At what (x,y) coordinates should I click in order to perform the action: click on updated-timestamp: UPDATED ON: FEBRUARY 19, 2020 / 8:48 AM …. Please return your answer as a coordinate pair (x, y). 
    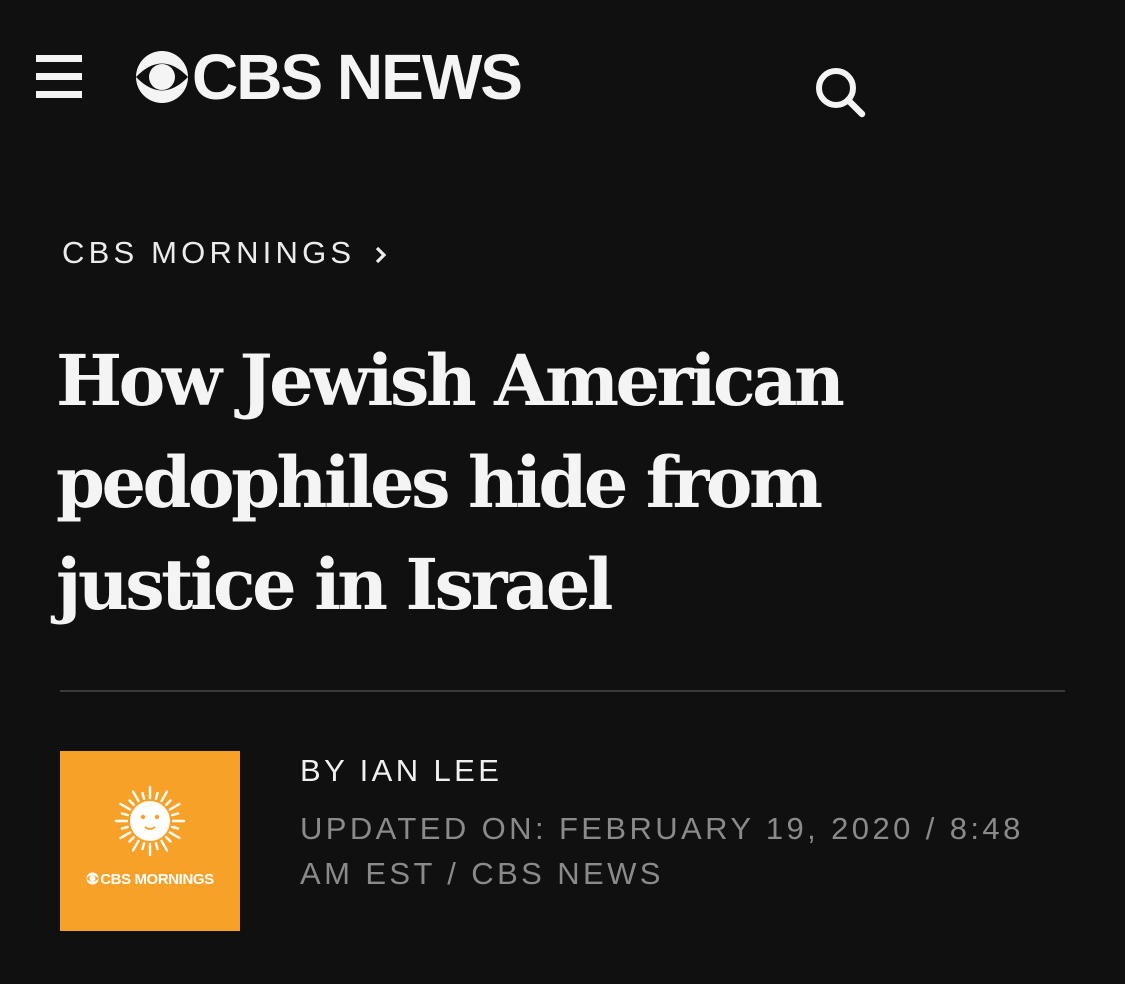
    Looking at the image, I should click on (662, 851).